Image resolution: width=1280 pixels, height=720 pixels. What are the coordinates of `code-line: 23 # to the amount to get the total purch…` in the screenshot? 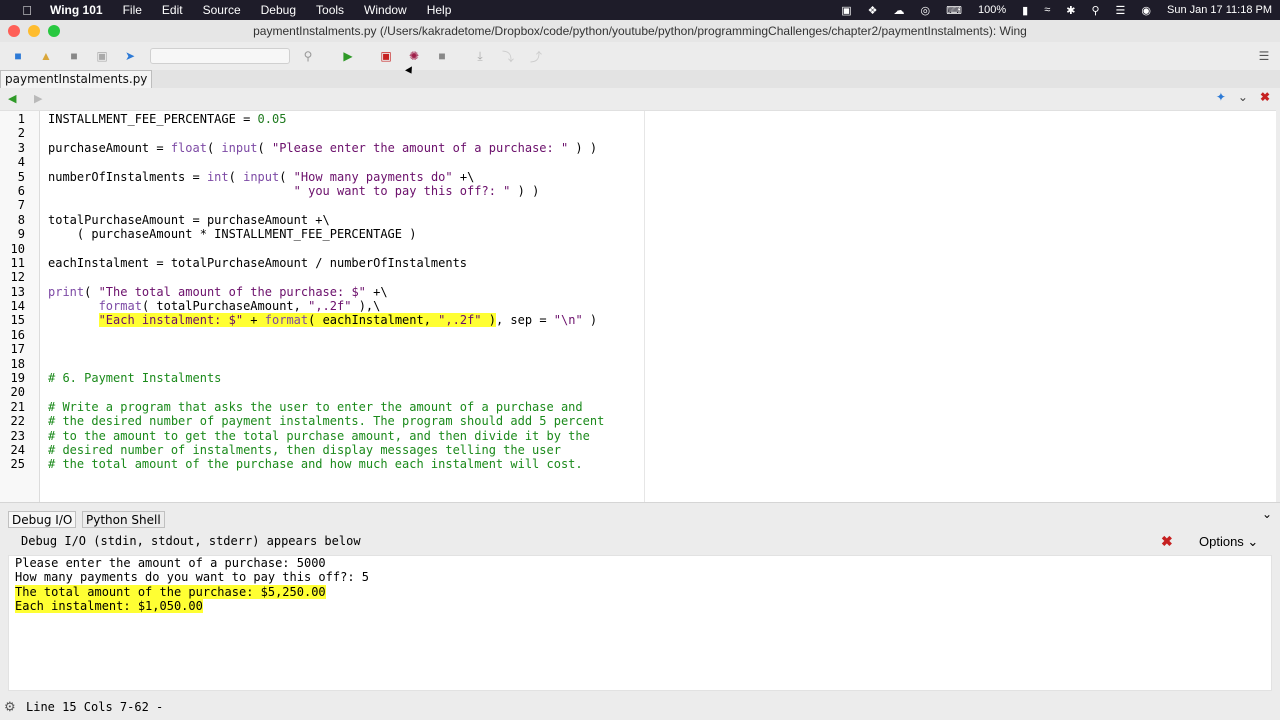 It's located at (638, 436).